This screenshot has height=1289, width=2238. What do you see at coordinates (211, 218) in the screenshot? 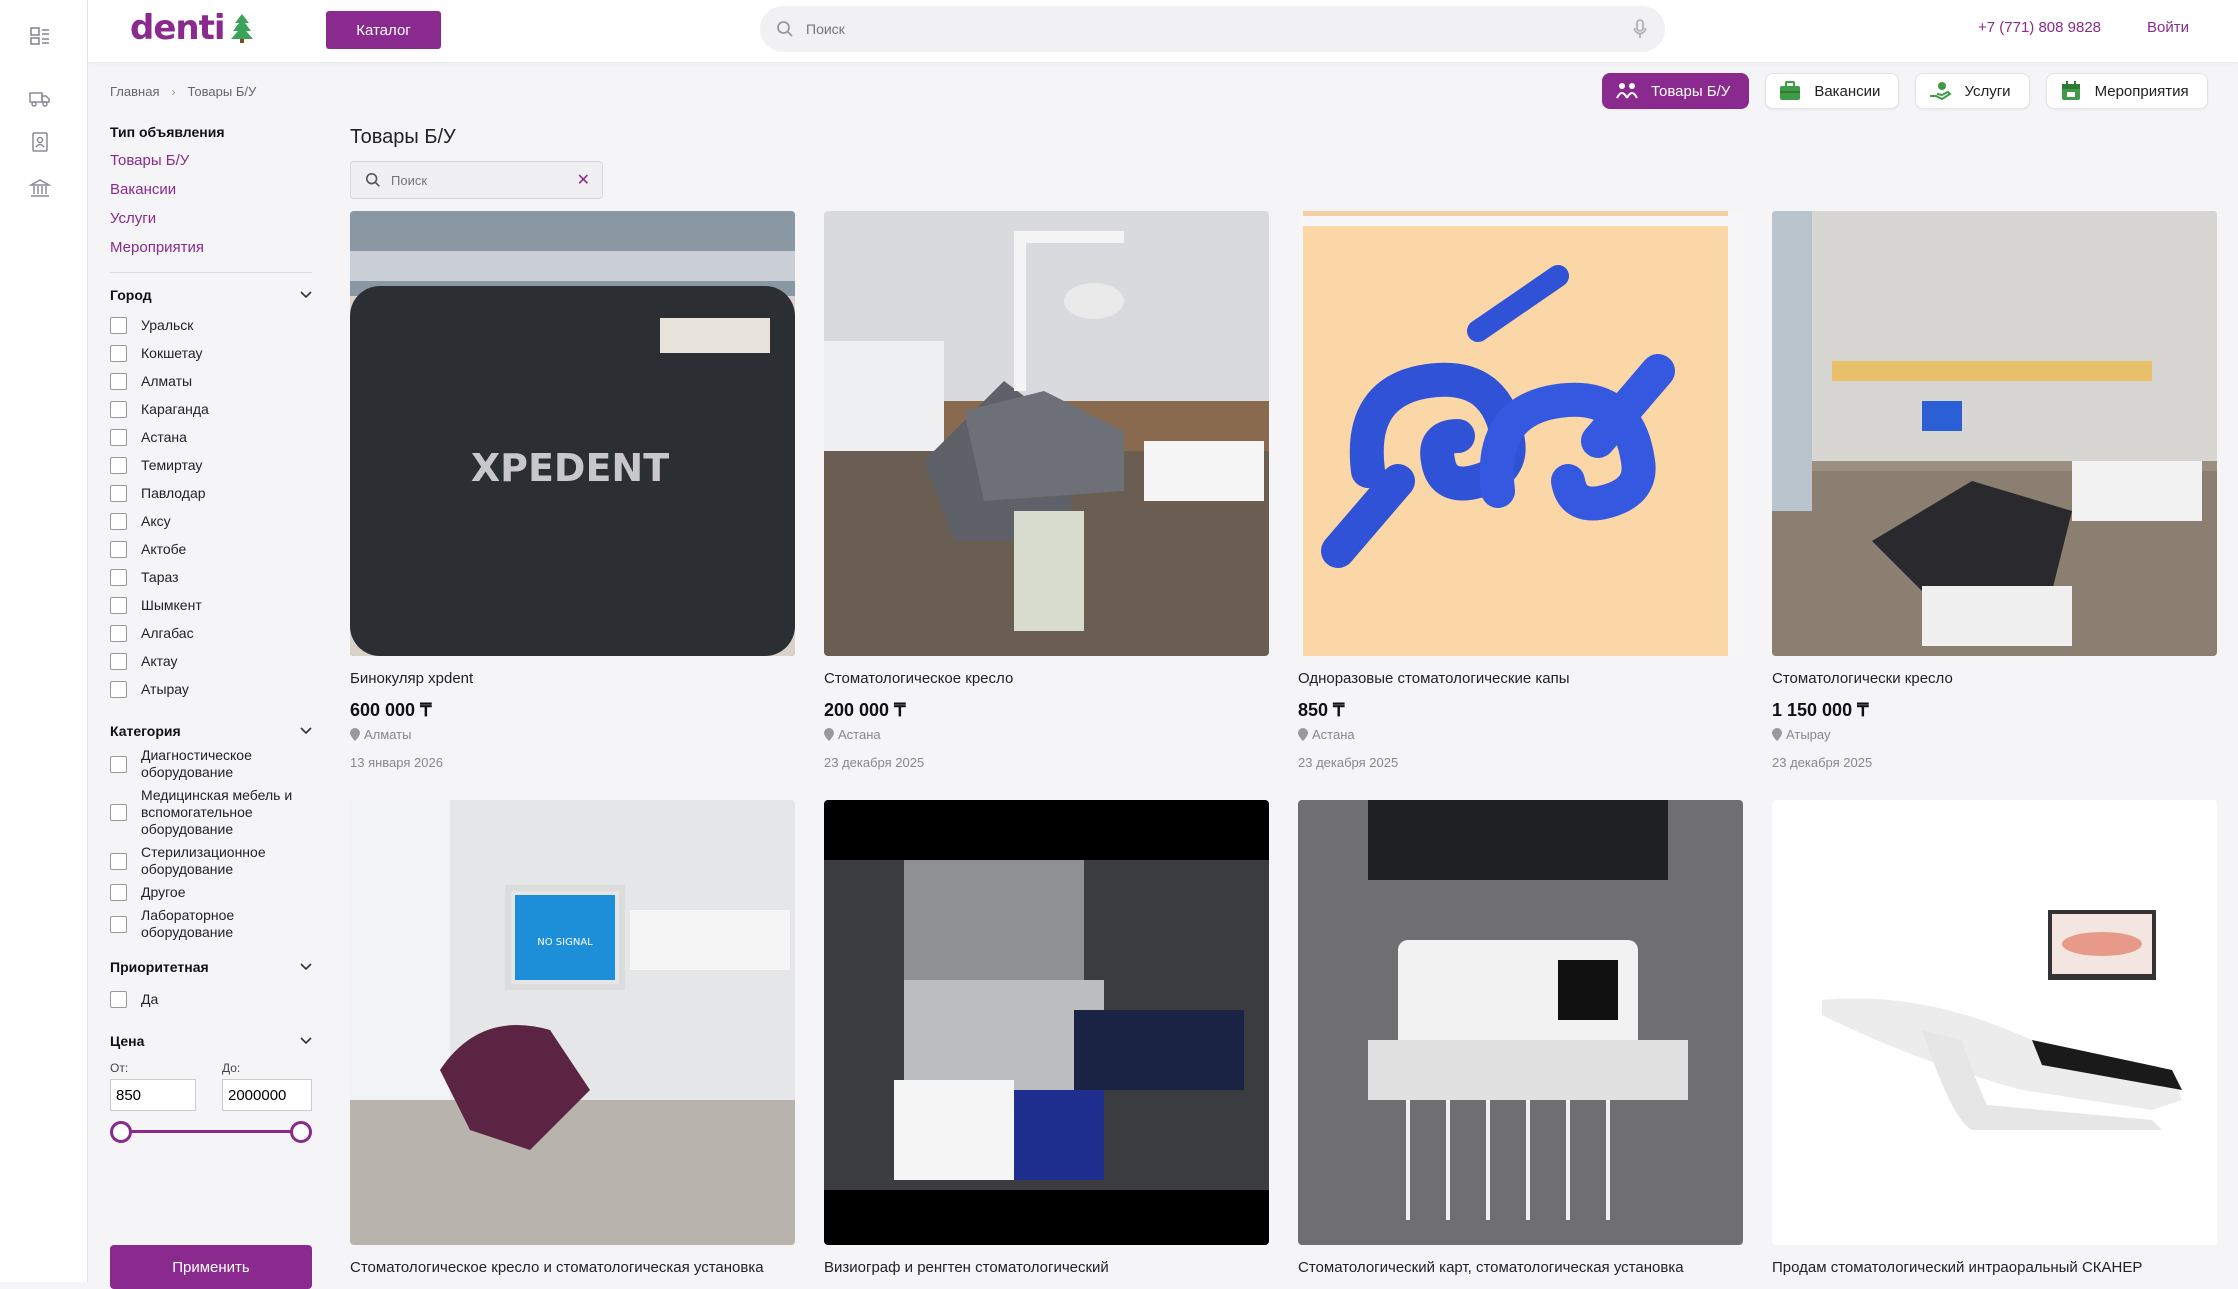
I see `type-link-services: Услуги` at bounding box center [211, 218].